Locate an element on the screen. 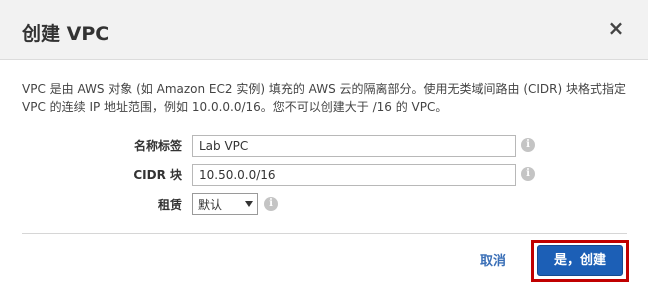 The height and width of the screenshot is (290, 648). chevron-down-icon is located at coordinates (249, 204).